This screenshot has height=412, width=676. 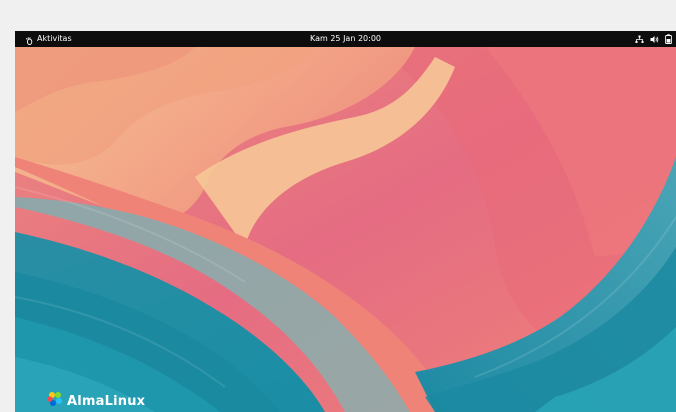 I want to click on top-bar: Aktivitas Kam 25 Jan 20:00, so click(x=345, y=39).